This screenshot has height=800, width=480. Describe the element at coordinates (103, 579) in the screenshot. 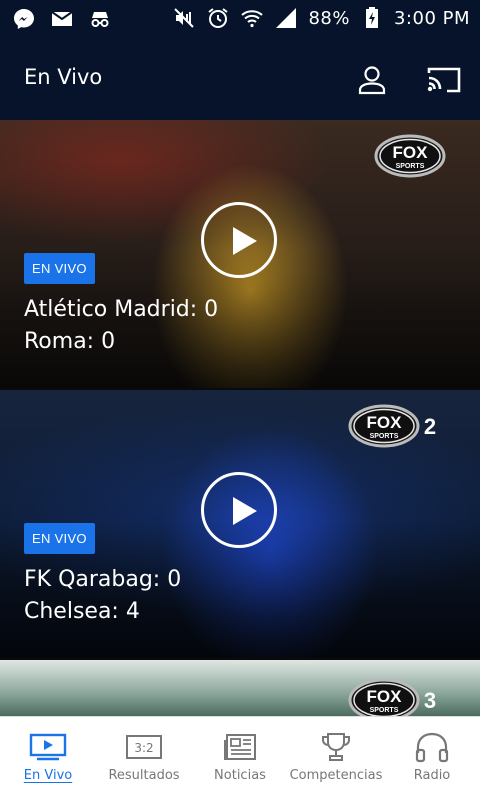

I see `team-score-home: FK Qarabag: 0` at that location.